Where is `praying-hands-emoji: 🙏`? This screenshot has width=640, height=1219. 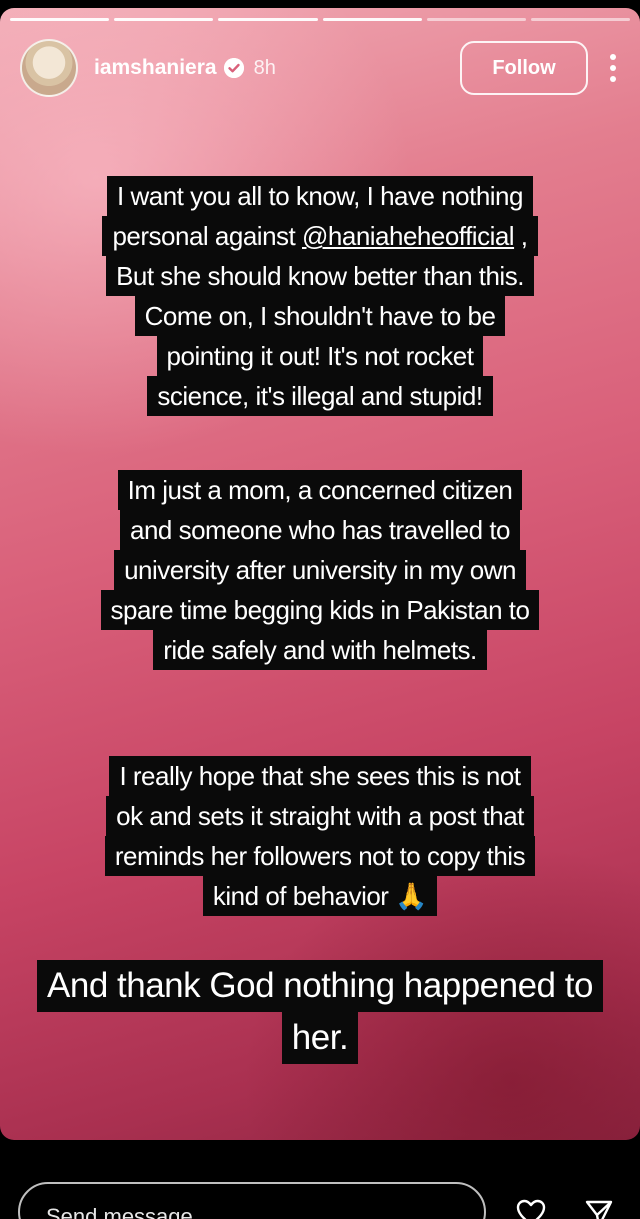 praying-hands-emoji: 🙏 is located at coordinates (411, 896).